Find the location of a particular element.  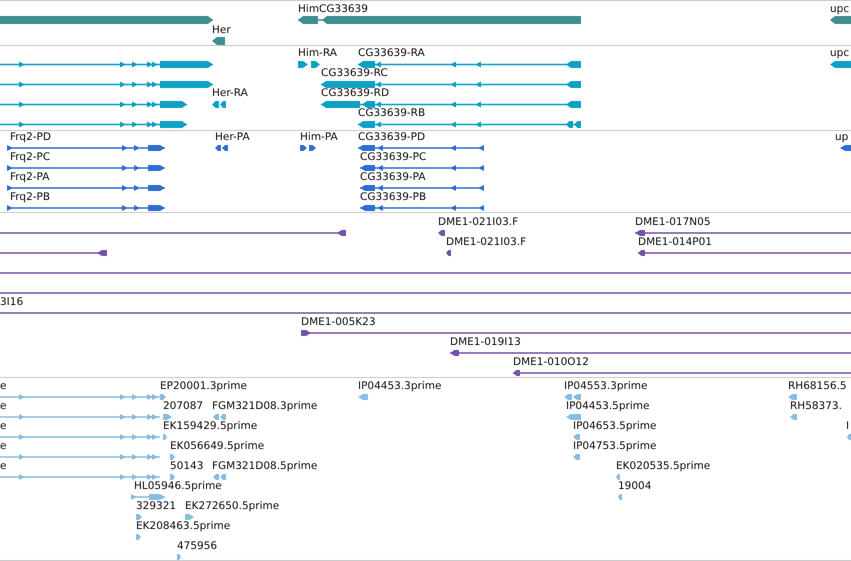

feature-label: EK056649.5prime is located at coordinates (217, 446).